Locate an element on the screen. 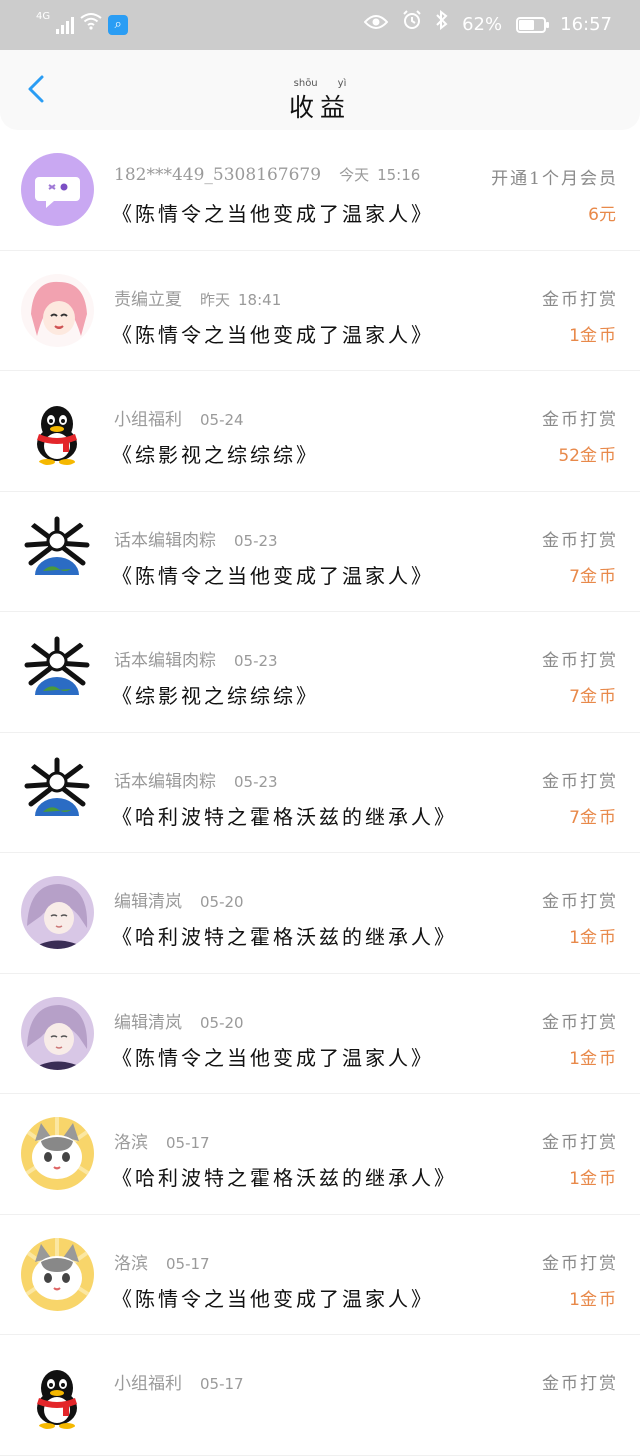  eye-icon is located at coordinates (376, 25).